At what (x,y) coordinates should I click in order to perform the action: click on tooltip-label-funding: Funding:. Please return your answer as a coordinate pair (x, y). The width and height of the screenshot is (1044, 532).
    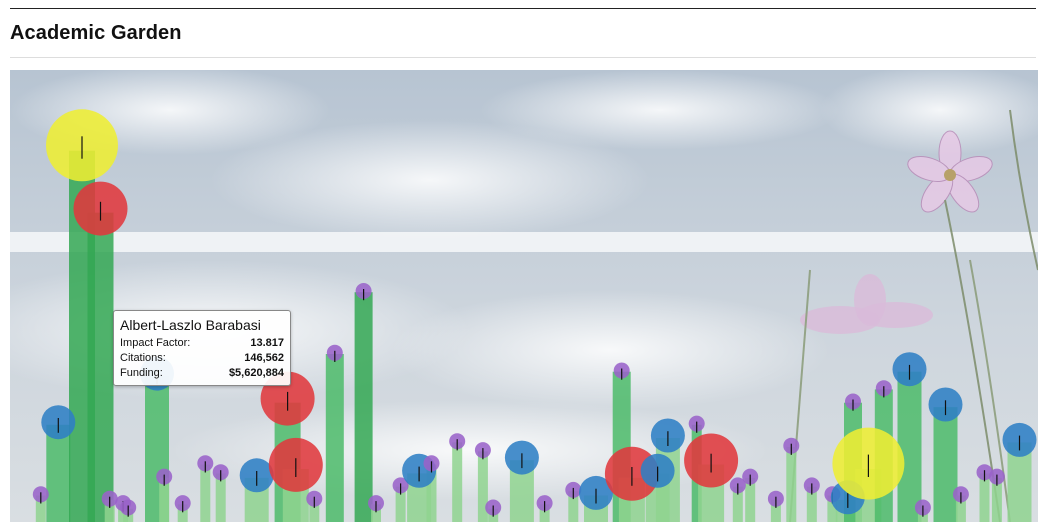
    Looking at the image, I should click on (141, 373).